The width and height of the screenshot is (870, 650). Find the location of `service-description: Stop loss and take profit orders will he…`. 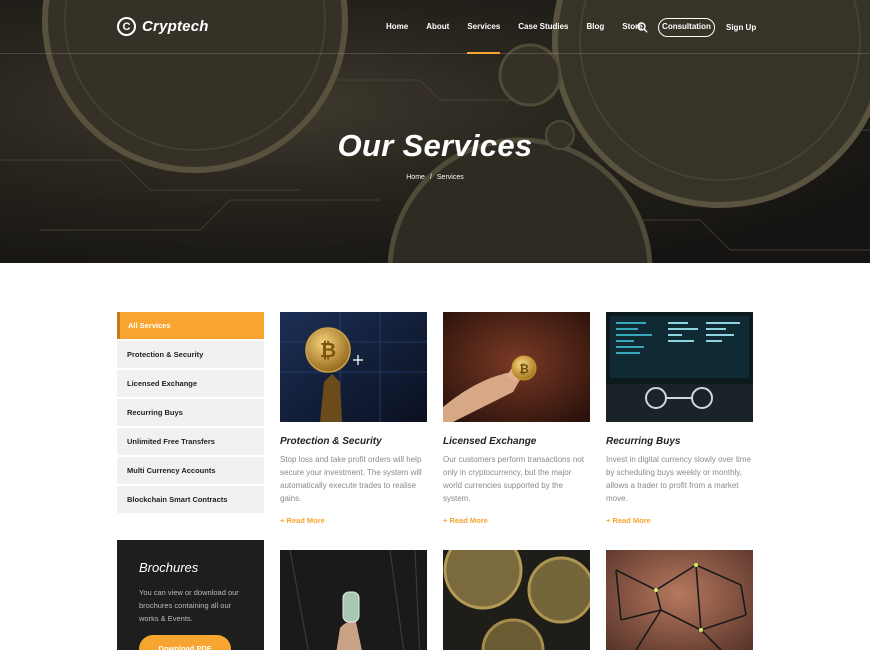

service-description: Stop loss and take profit orders will he… is located at coordinates (351, 479).